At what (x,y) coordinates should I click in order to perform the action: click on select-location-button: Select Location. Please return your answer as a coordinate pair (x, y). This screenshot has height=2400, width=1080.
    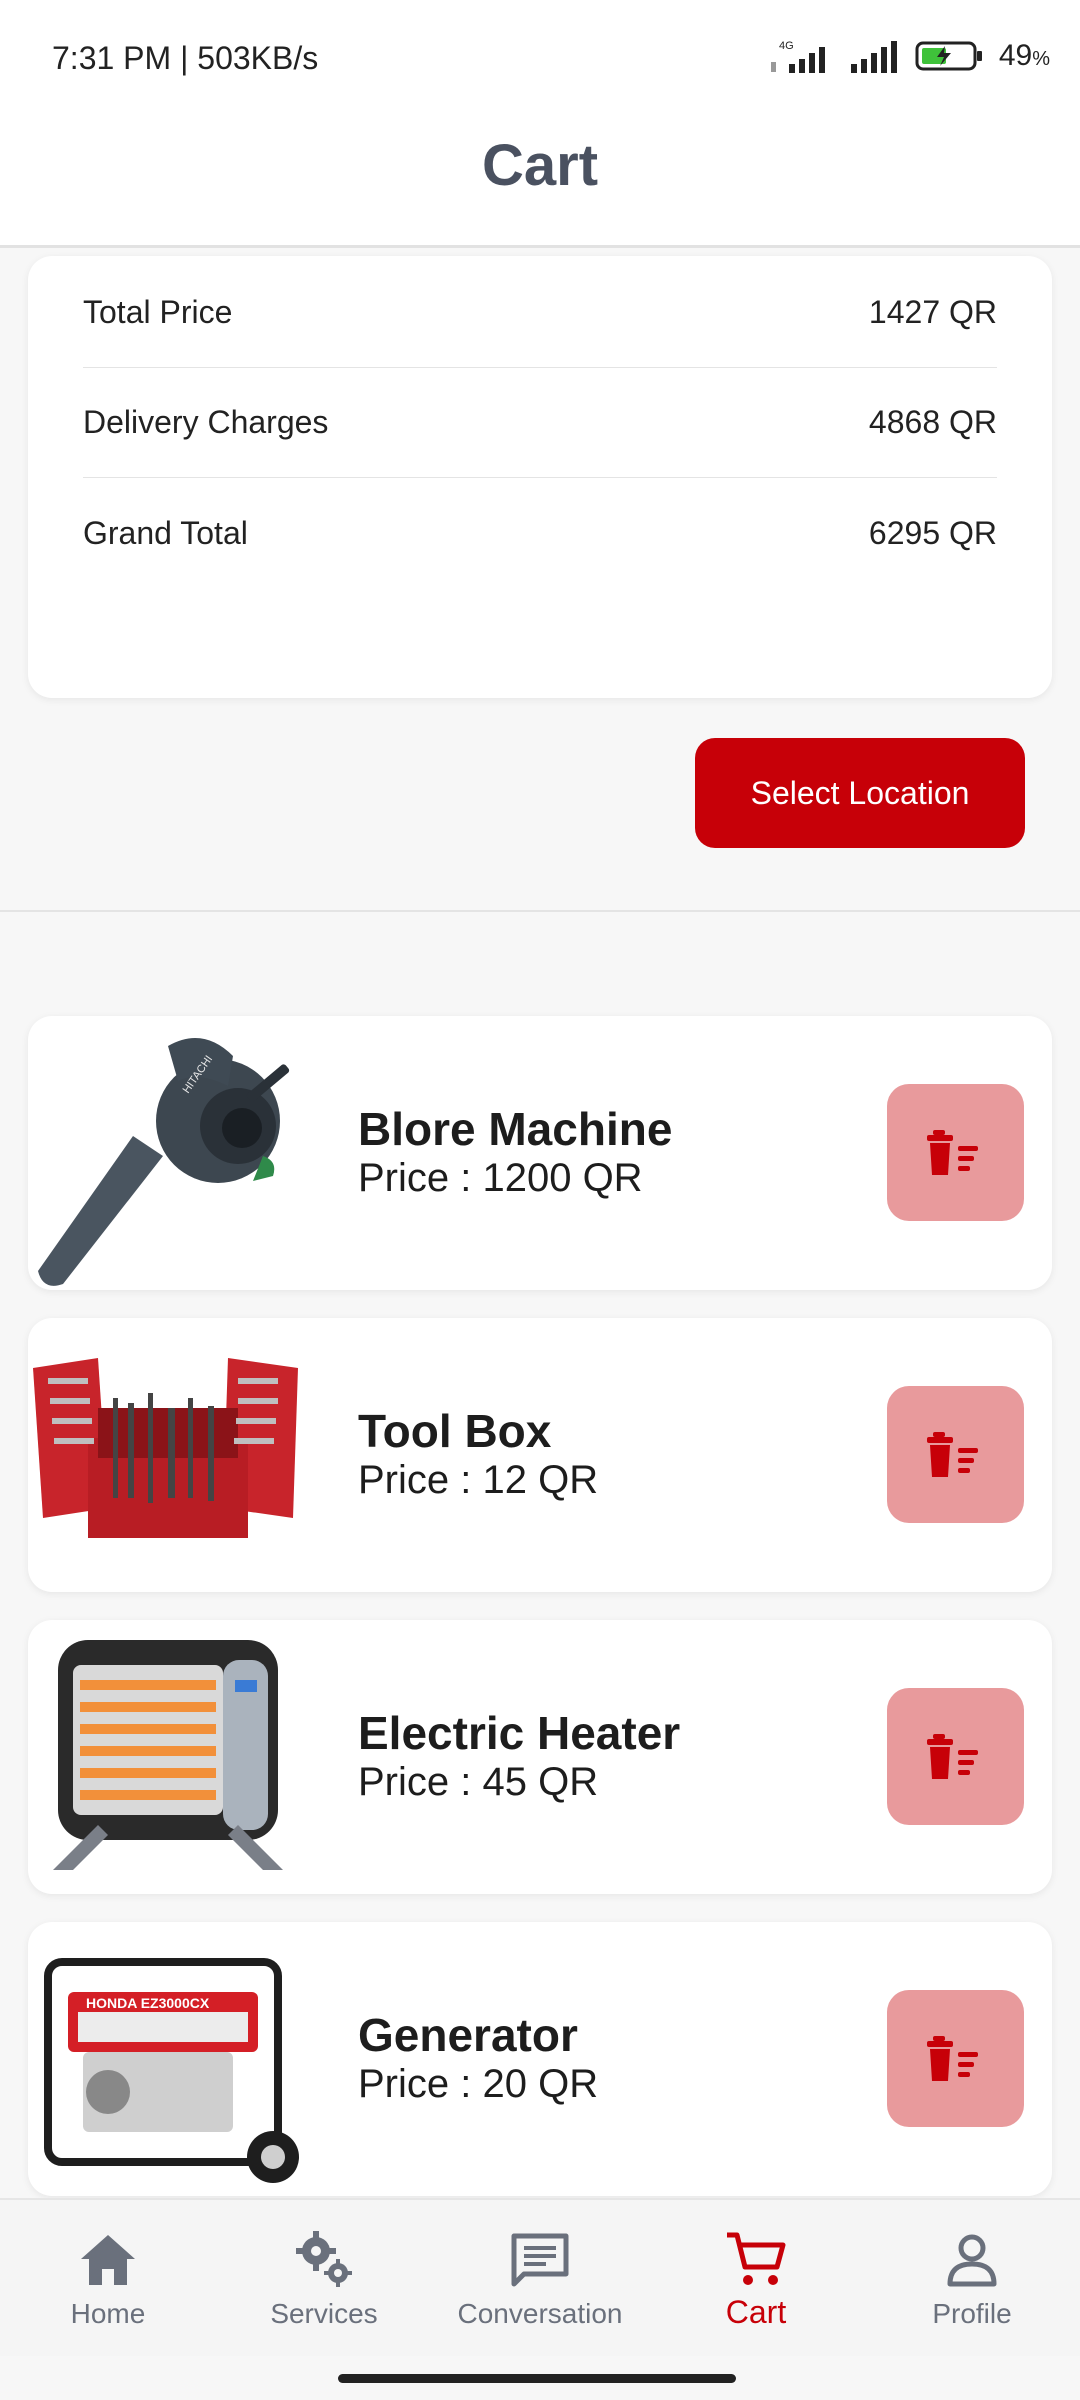
    Looking at the image, I should click on (860, 793).